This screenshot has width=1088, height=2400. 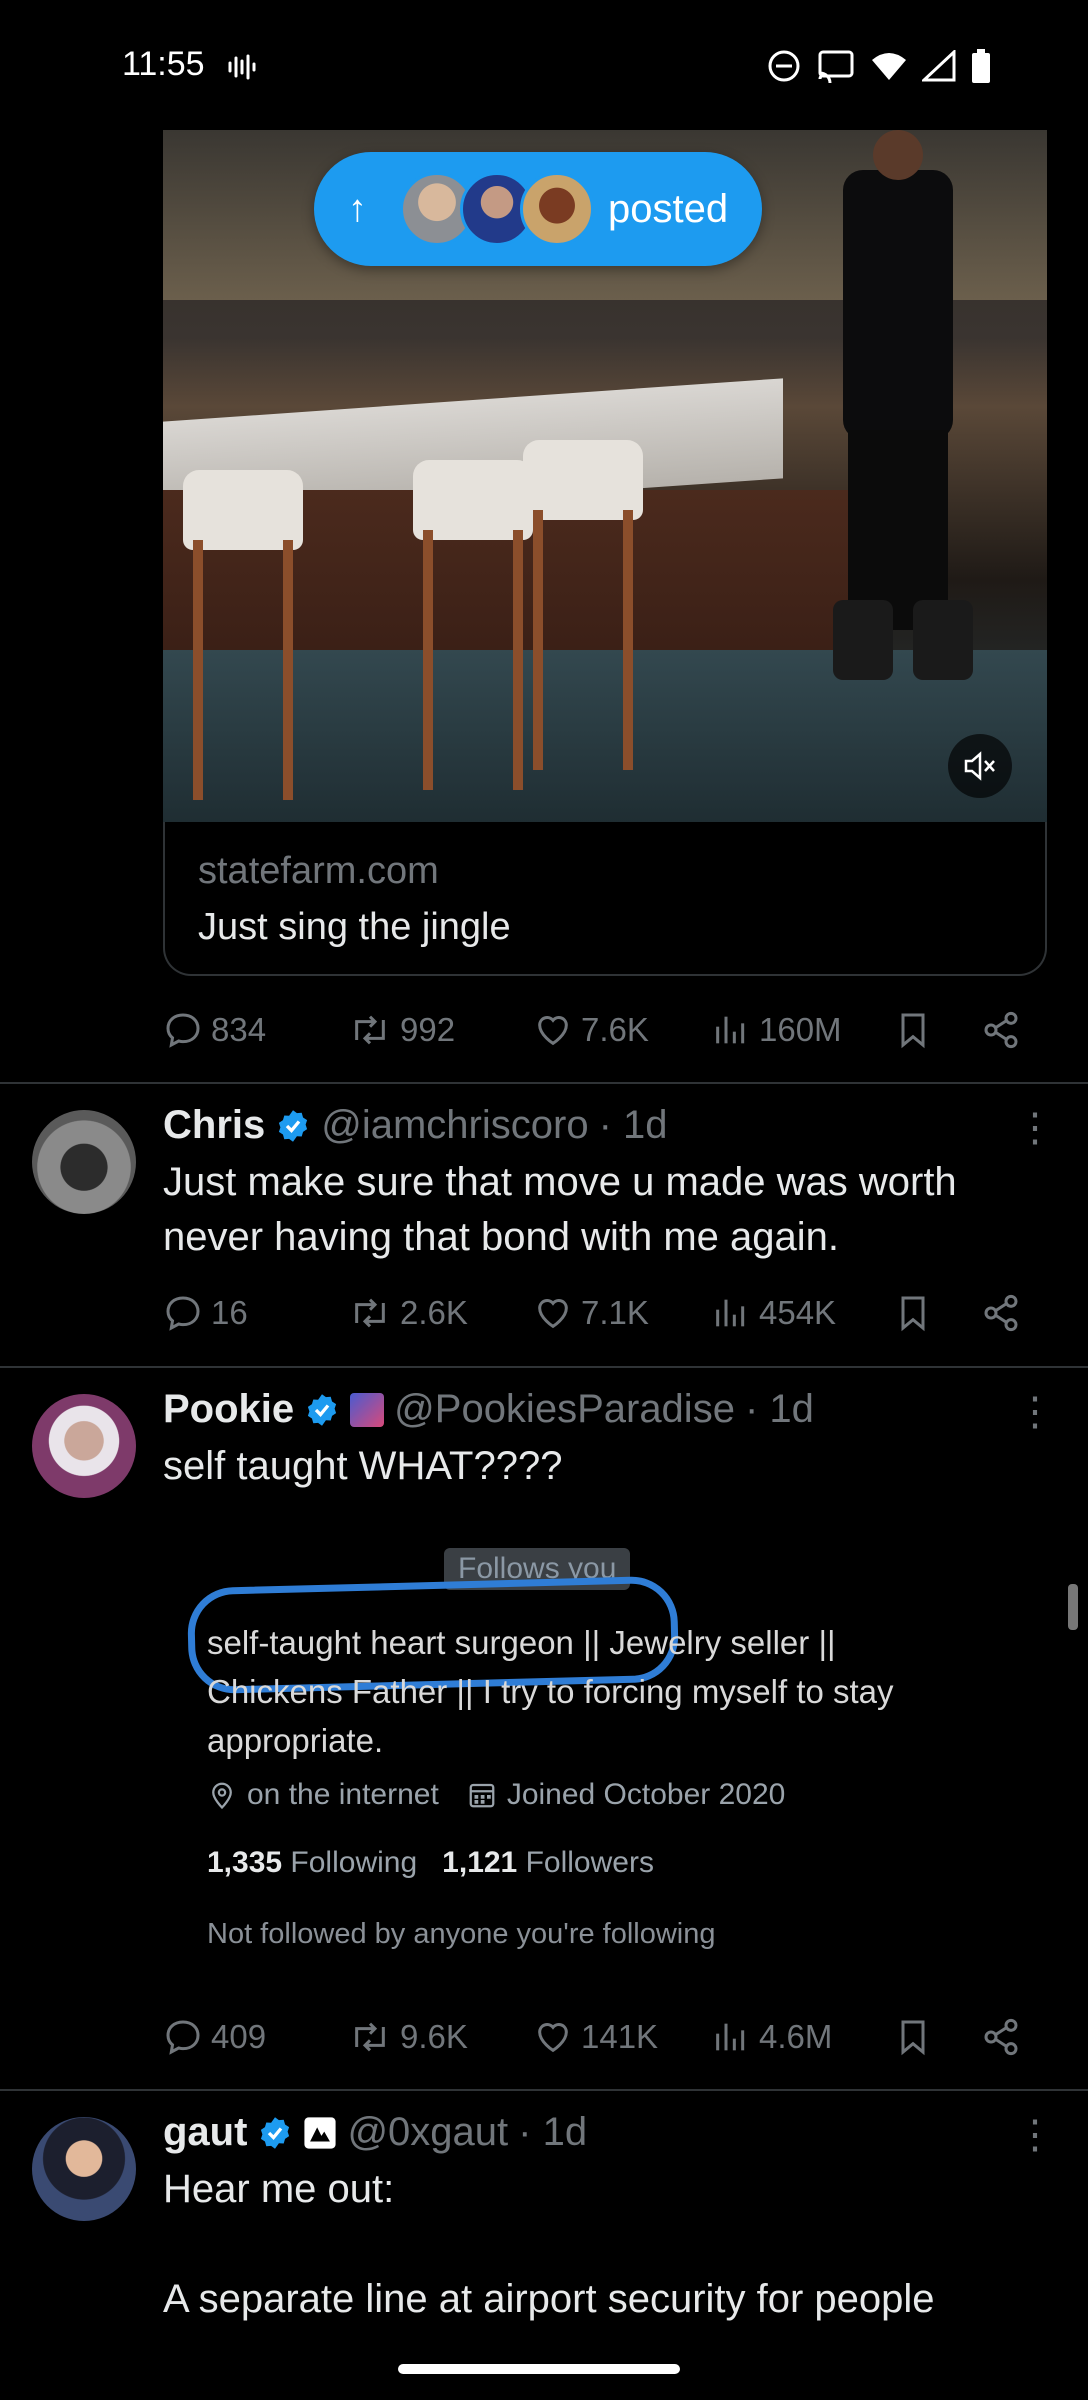 What do you see at coordinates (370, 2037) in the screenshot?
I see `repost-icon` at bounding box center [370, 2037].